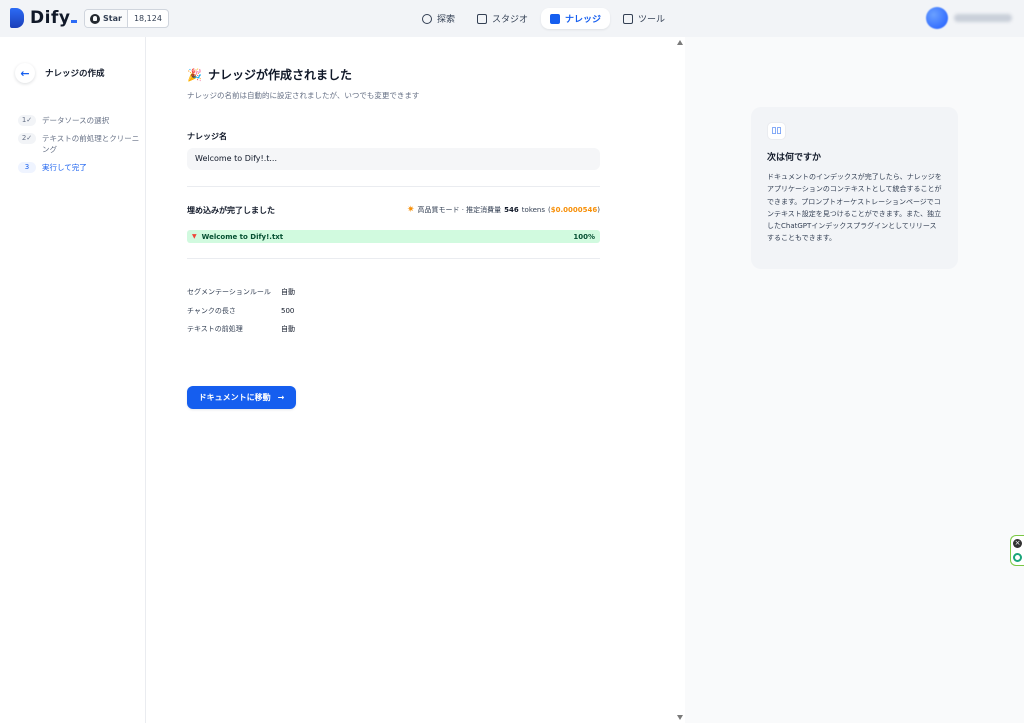 Image resolution: width=1024 pixels, height=723 pixels. I want to click on arrow-right-icon: →, so click(281, 397).